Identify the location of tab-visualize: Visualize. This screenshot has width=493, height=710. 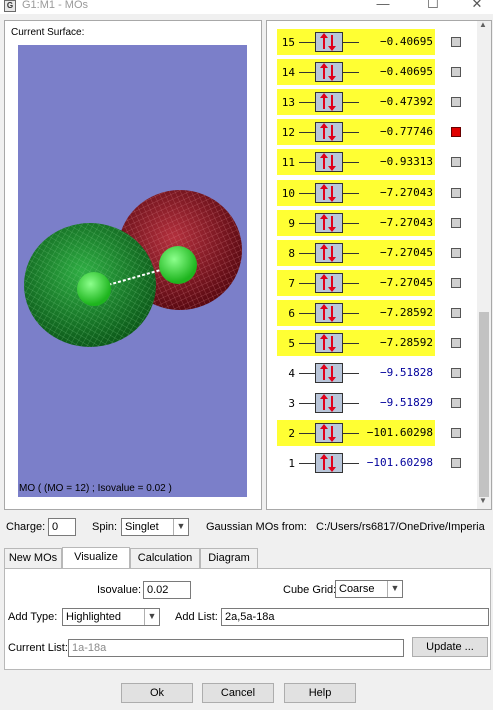
(96, 558).